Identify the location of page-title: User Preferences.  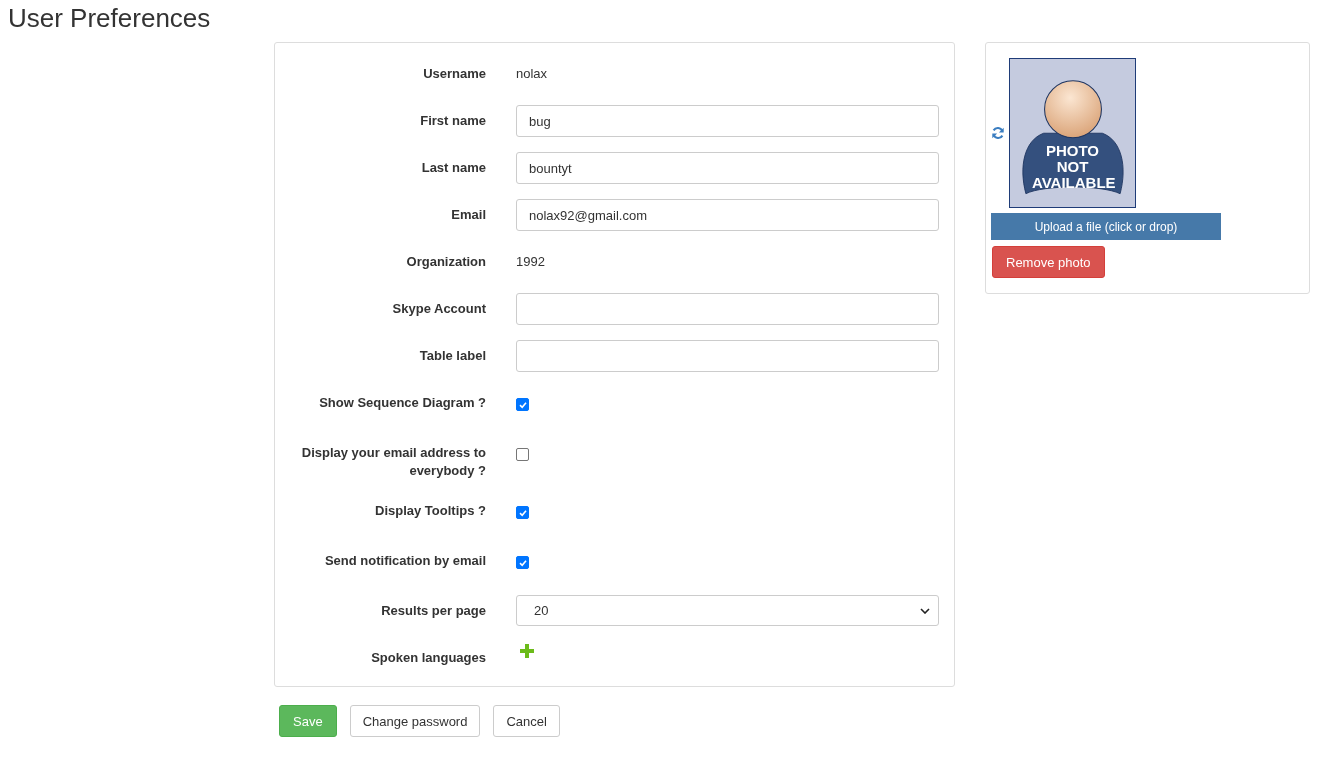
(109, 18).